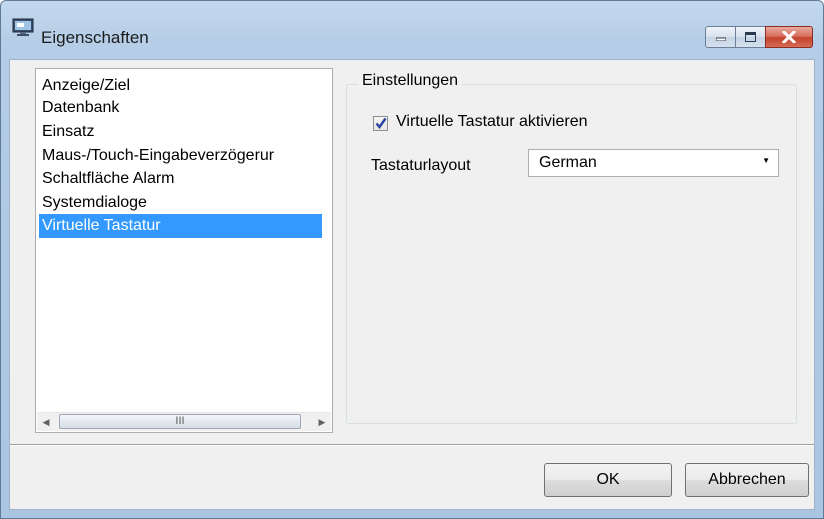 Image resolution: width=824 pixels, height=519 pixels. I want to click on list-item-schaltflaeche-alarm: Schaltfläche Alarm, so click(180, 179).